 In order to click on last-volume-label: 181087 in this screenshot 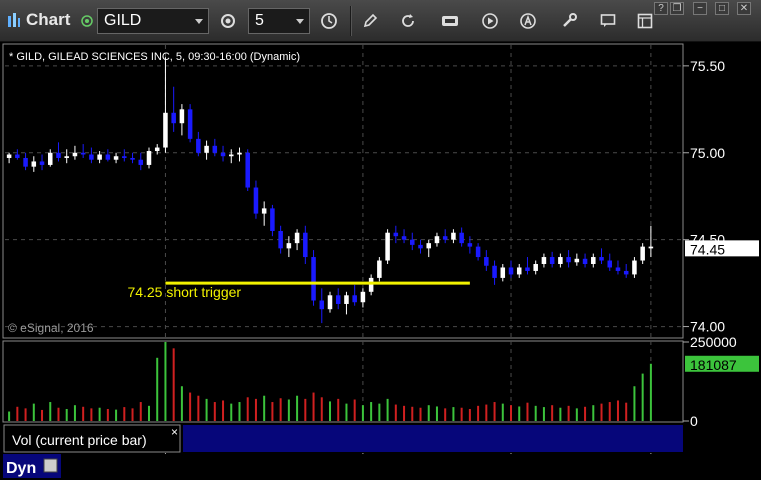, I will do `click(713, 365)`.